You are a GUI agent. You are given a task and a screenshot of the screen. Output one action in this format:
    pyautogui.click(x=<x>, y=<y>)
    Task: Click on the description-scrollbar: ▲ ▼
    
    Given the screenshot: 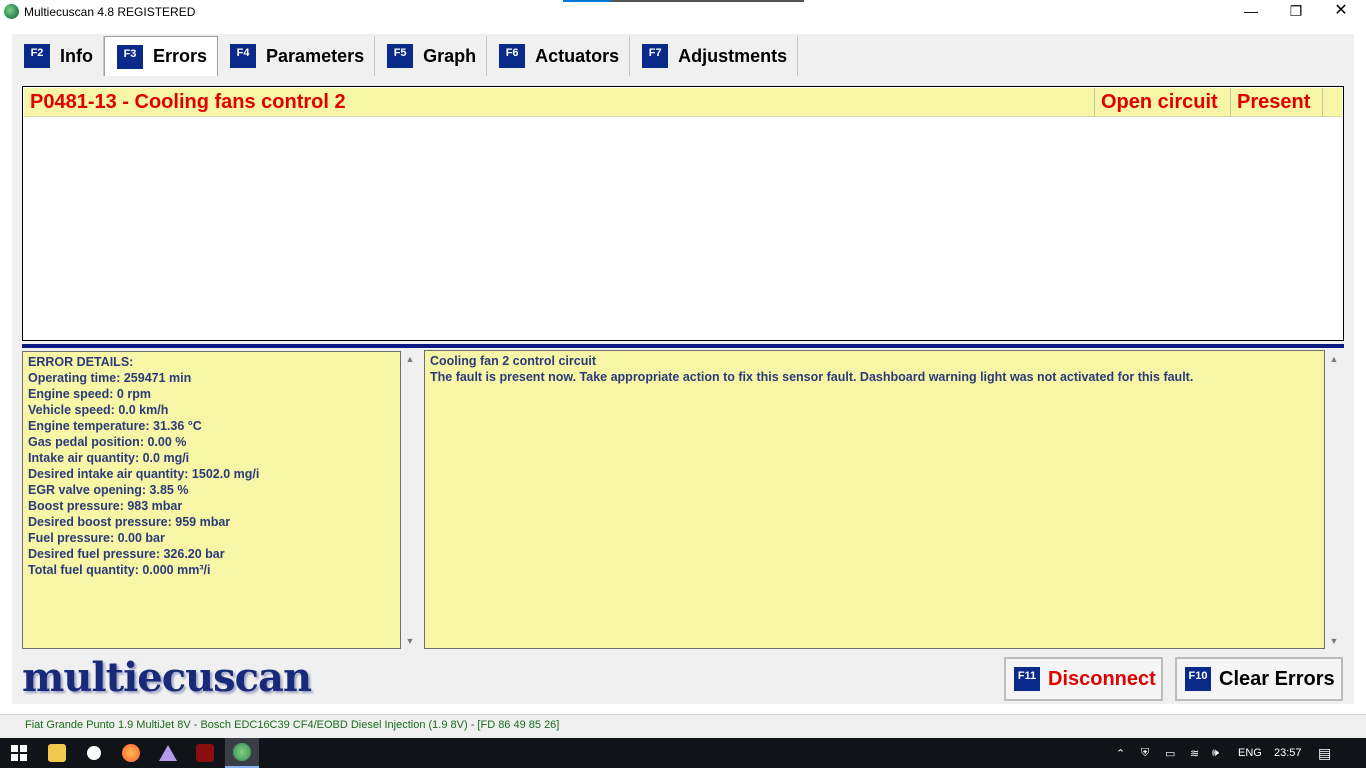 What is the action you would take?
    pyautogui.click(x=1334, y=500)
    